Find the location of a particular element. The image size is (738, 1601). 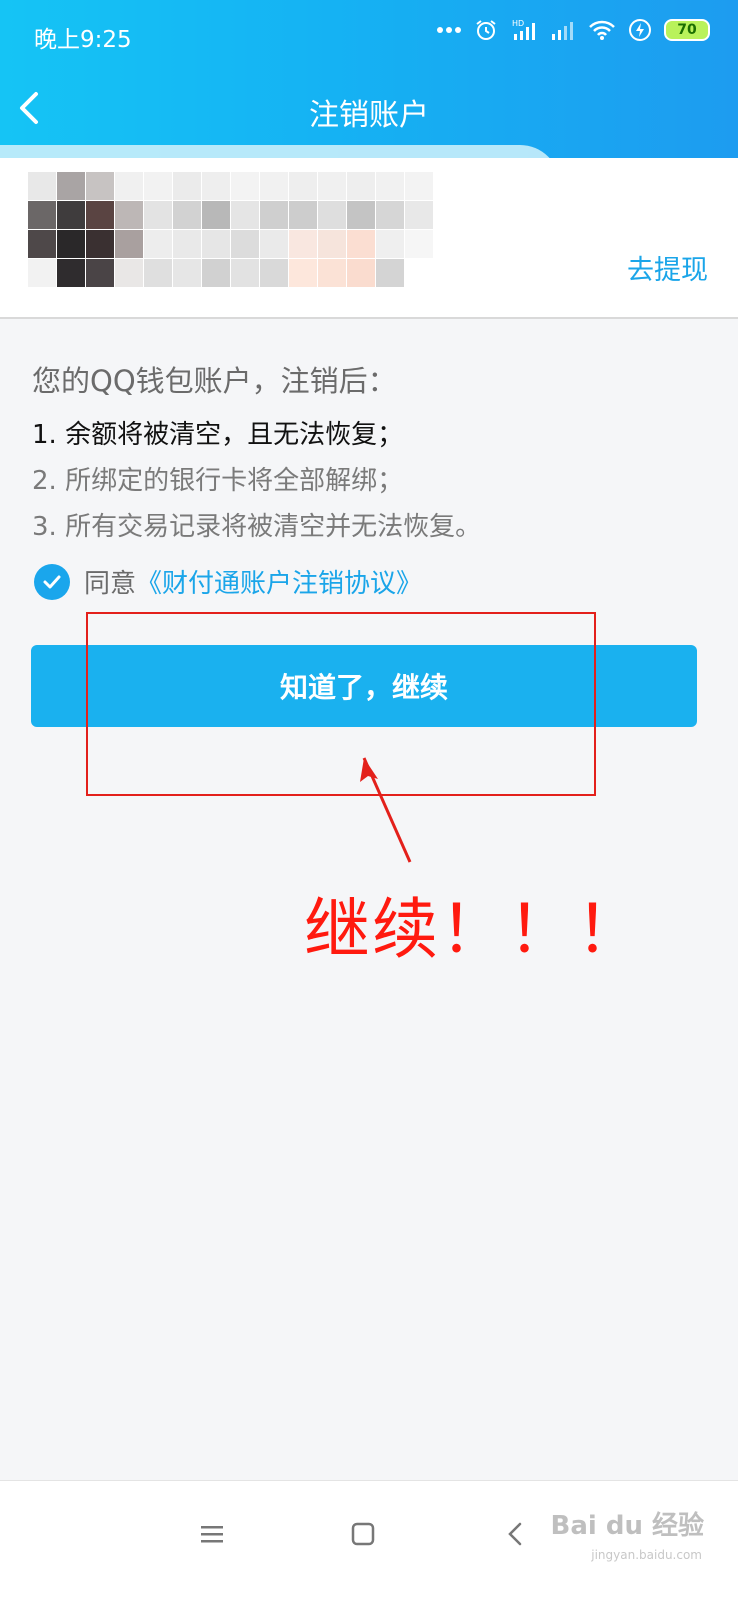

home-square-icon is located at coordinates (363, 1536).